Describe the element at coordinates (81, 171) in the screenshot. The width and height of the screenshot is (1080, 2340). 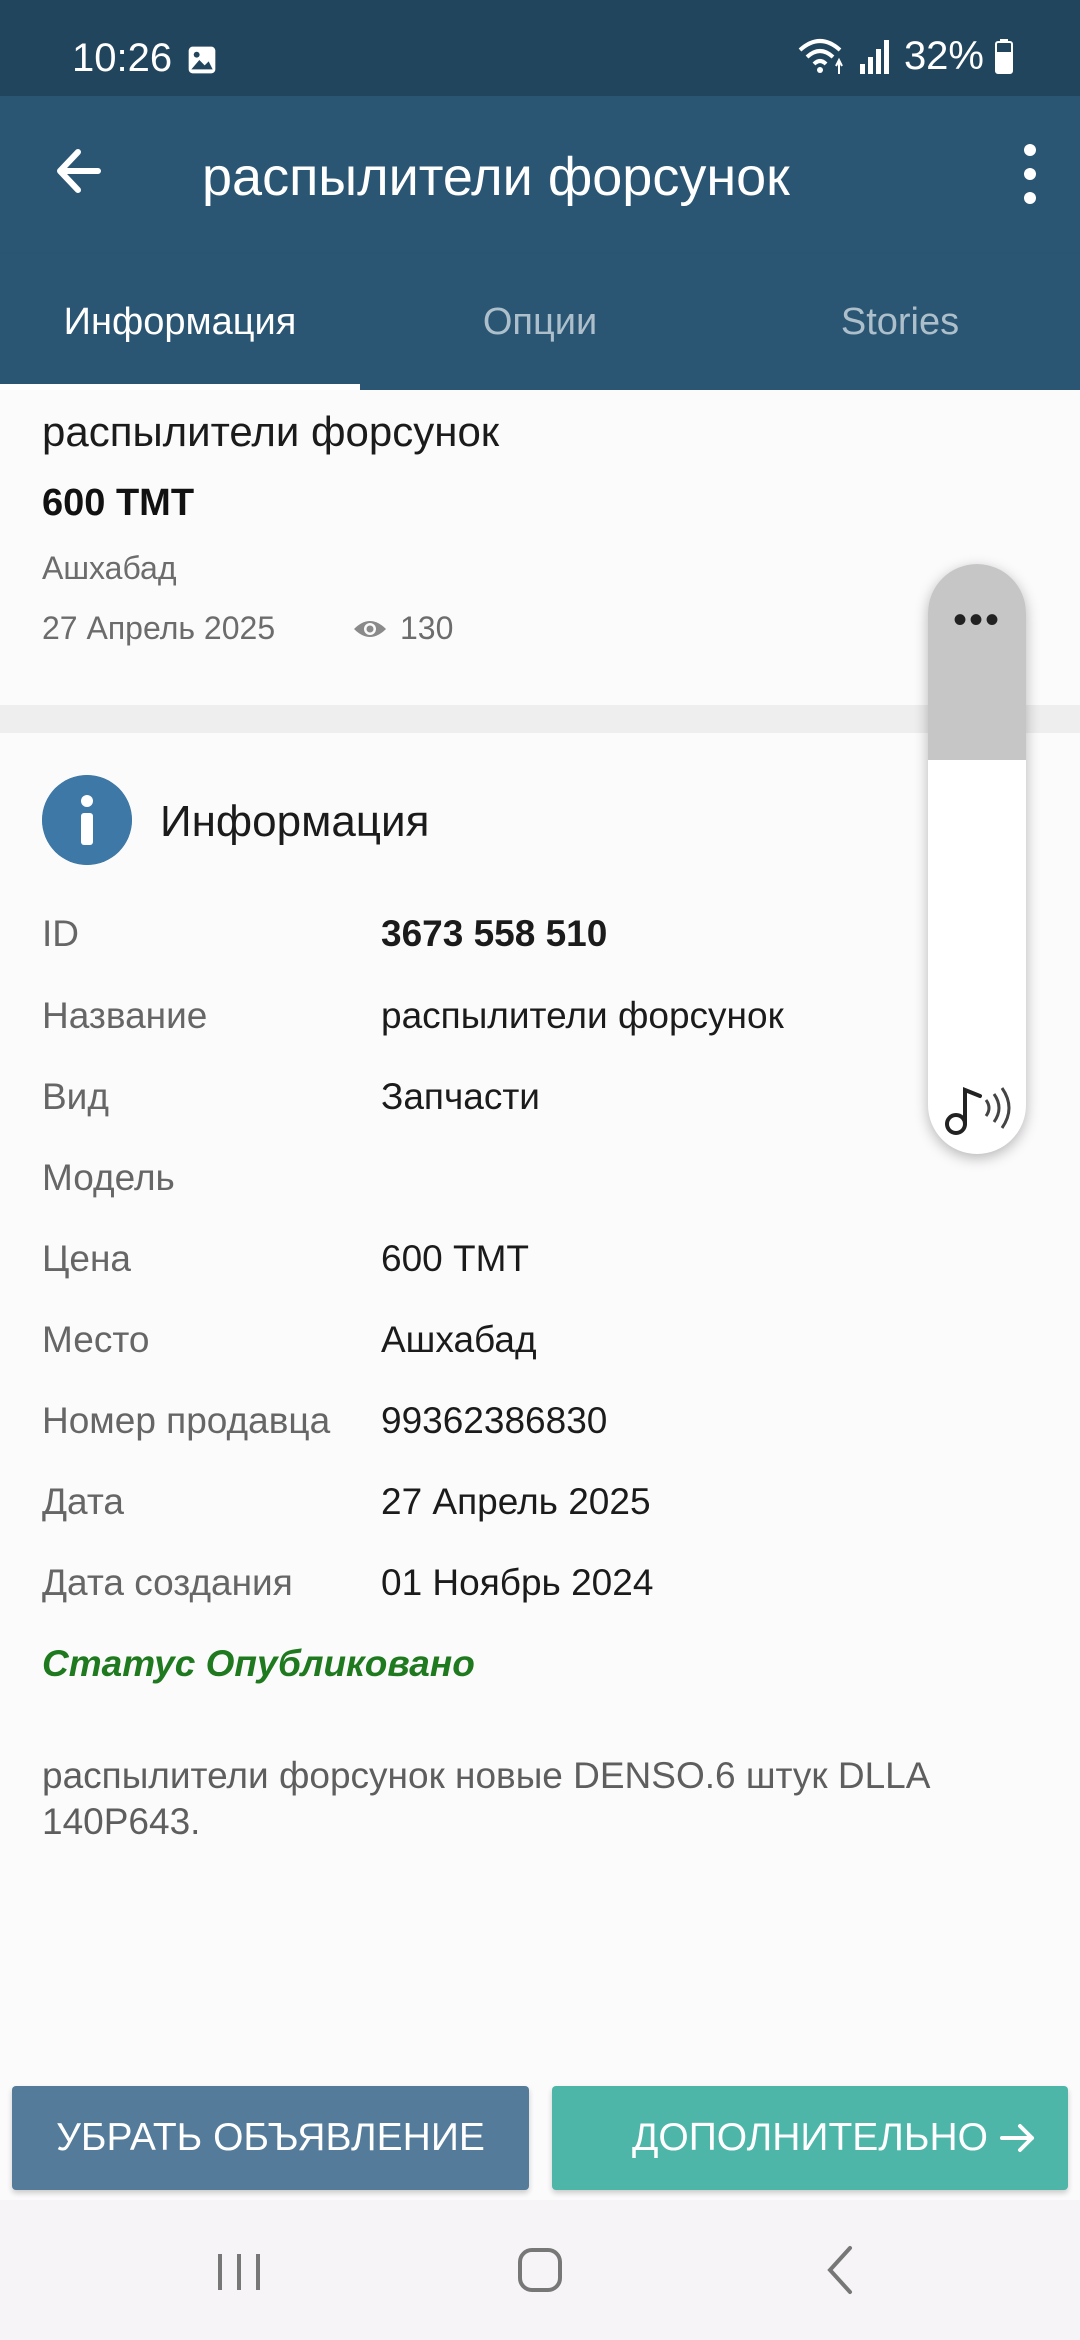
I see `back-arrow-icon` at that location.